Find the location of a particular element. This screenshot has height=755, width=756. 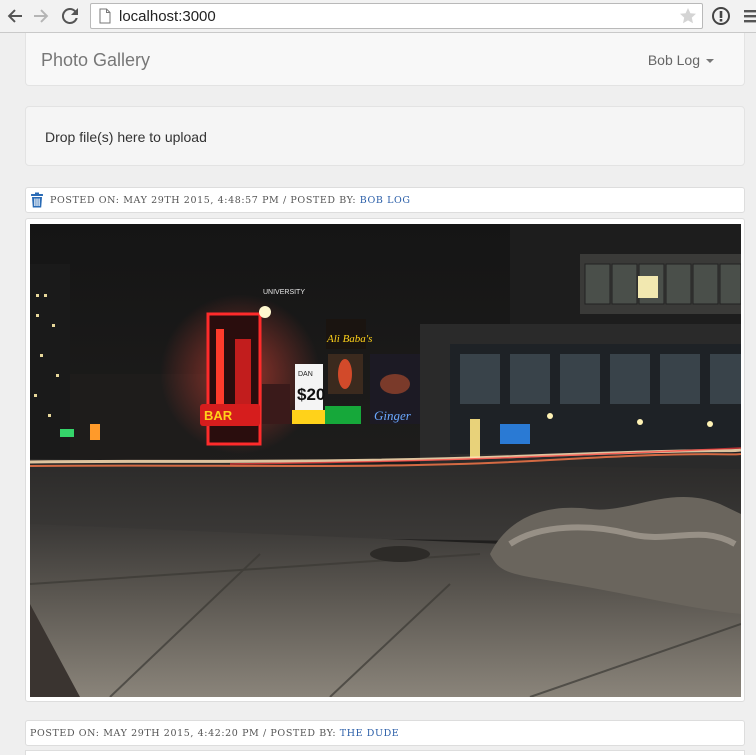

svg-text: UNIVERSITY is located at coordinates (284, 292).